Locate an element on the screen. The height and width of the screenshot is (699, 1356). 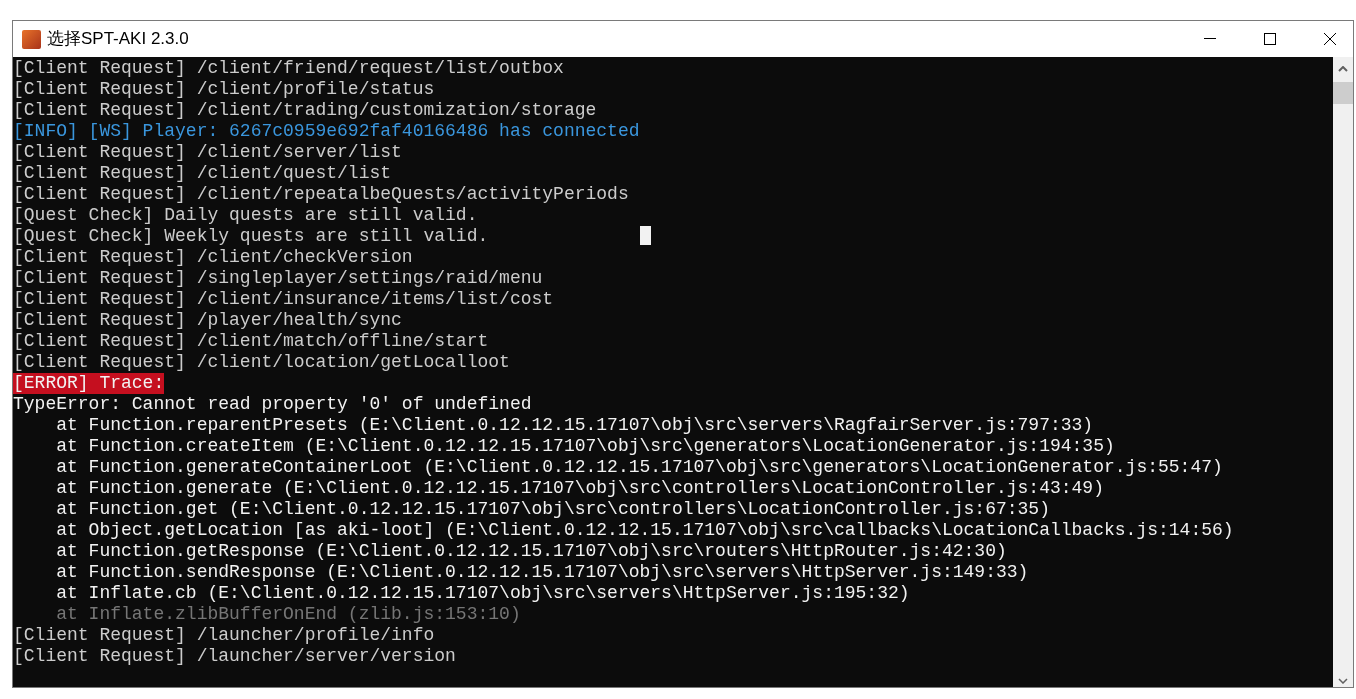
log-line: at Object.getLocation [as aki-loot] (E:\Client.0.12.12.15.17107\obj\src\callbacks\LocationCallbacks.js:14:56) is located at coordinates (644, 530).